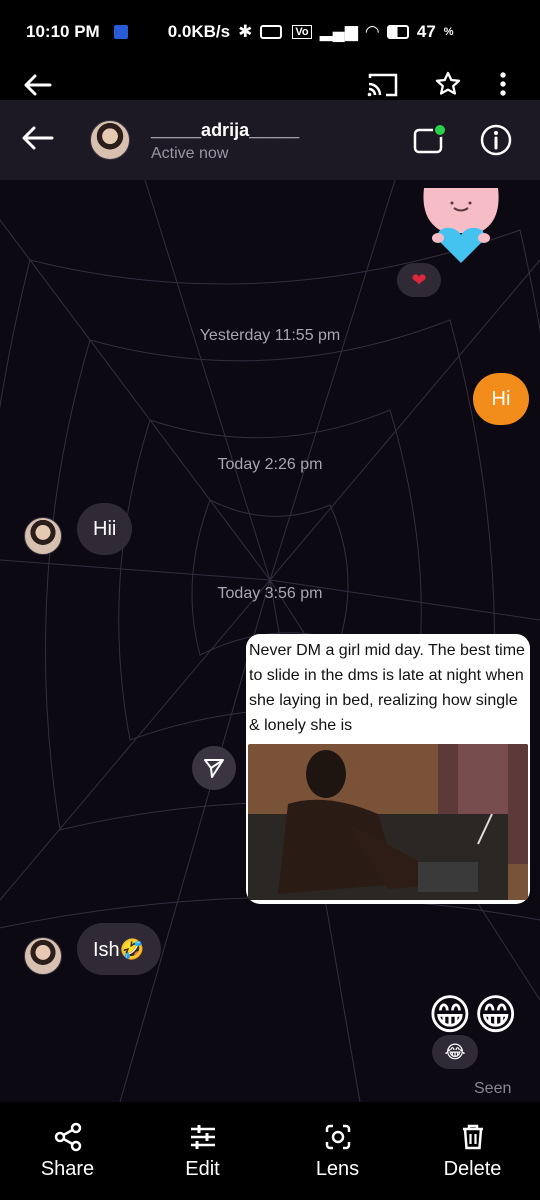 The image size is (540, 1200). Describe the element at coordinates (448, 32) in the screenshot. I see `battery-unit: %` at that location.